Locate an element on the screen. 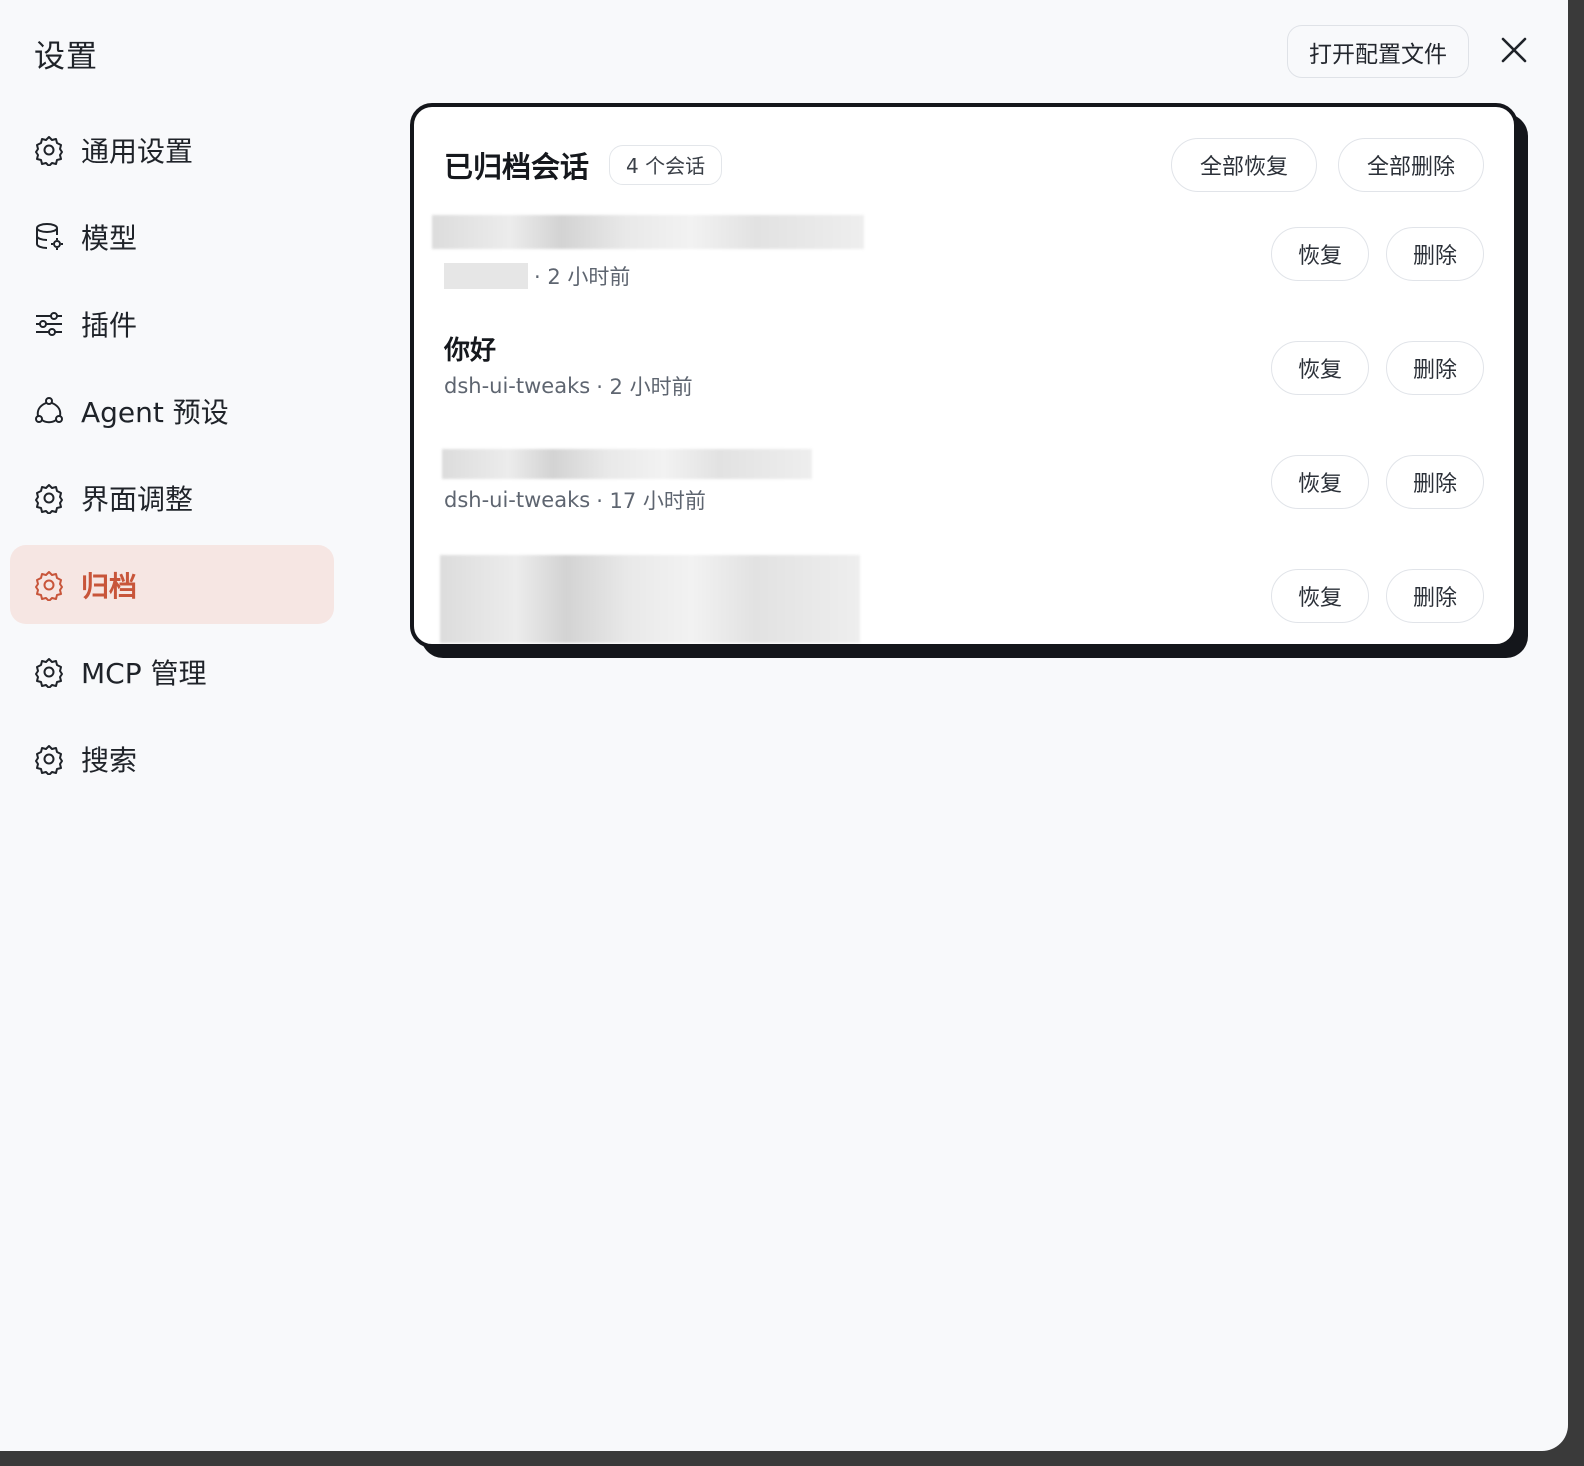 This screenshot has width=1584, height=1466. sidebar-item-general: 通用设置 is located at coordinates (172, 149).